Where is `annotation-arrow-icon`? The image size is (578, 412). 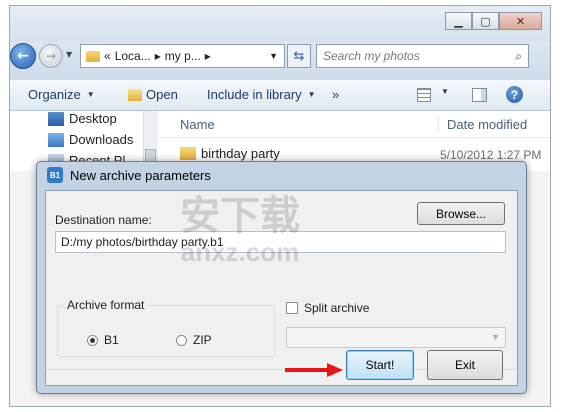
annotation-arrow-icon is located at coordinates (314, 370).